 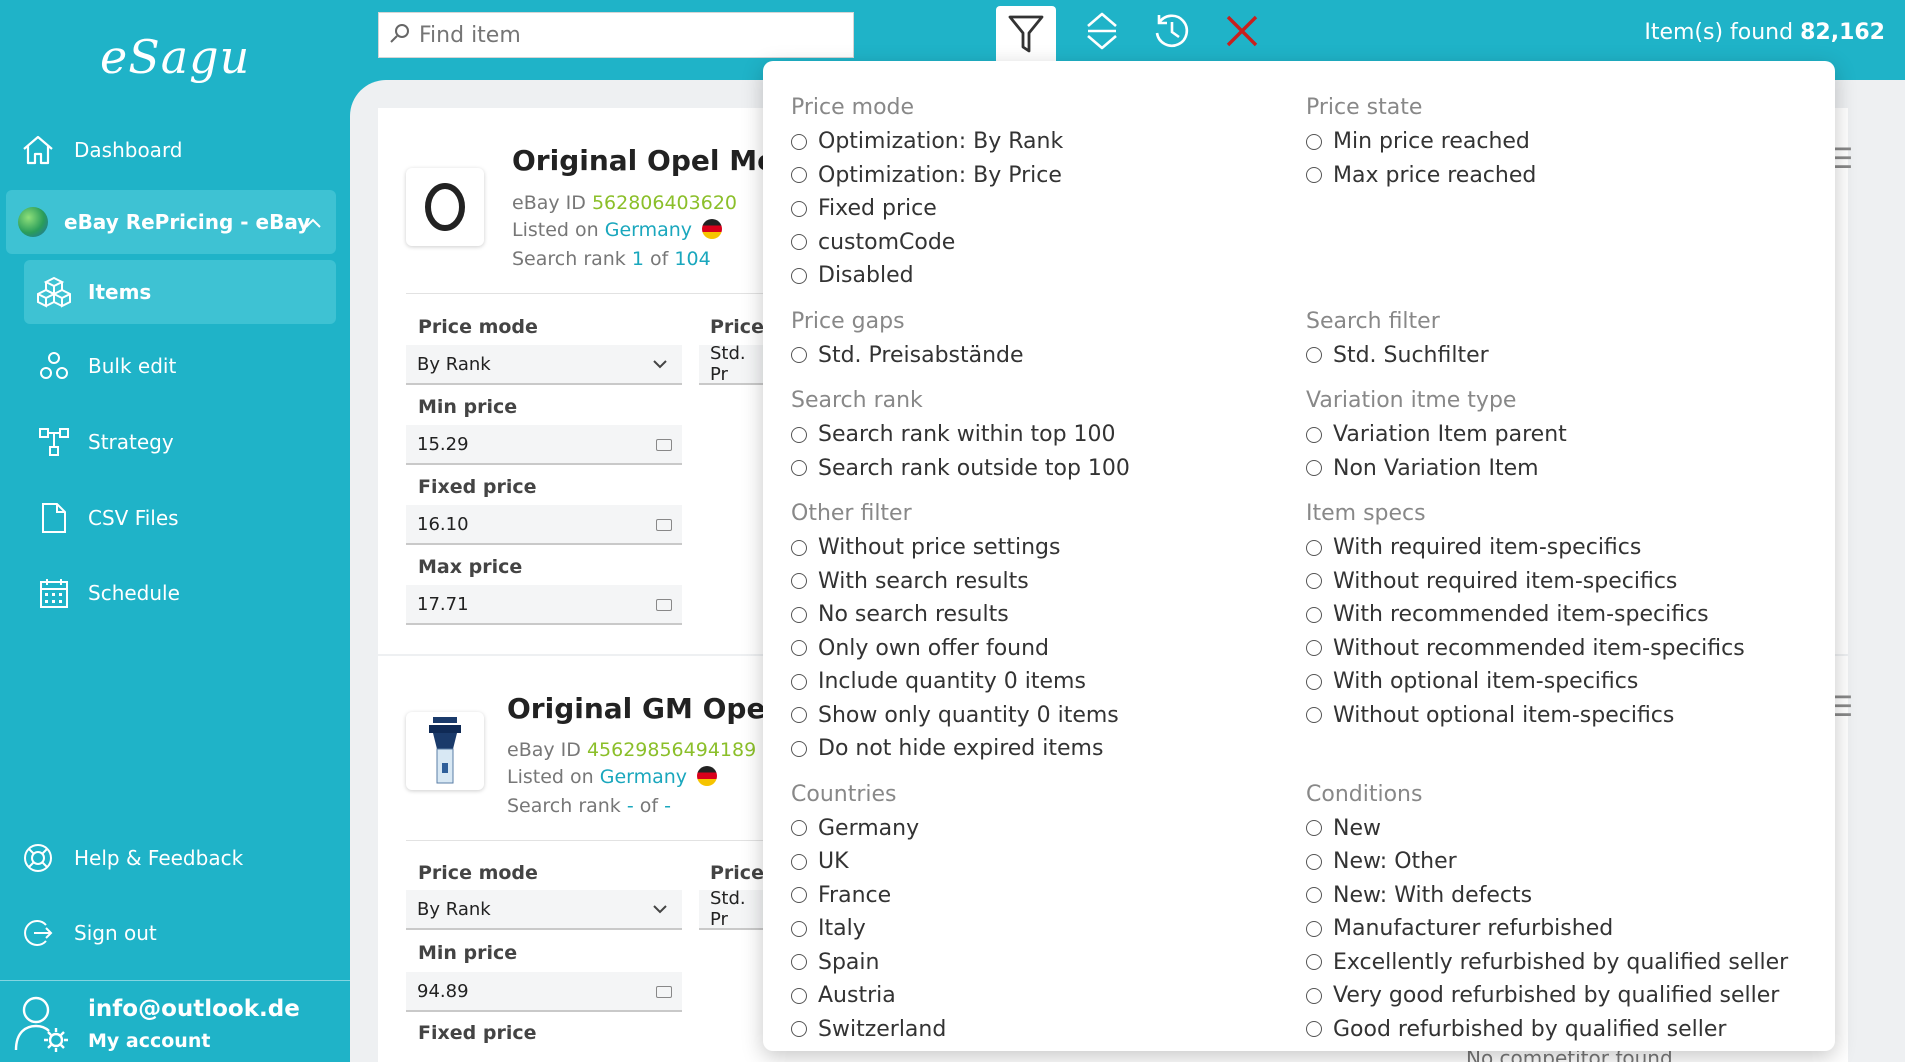 I want to click on min-price-input: 15.29, so click(x=544, y=445).